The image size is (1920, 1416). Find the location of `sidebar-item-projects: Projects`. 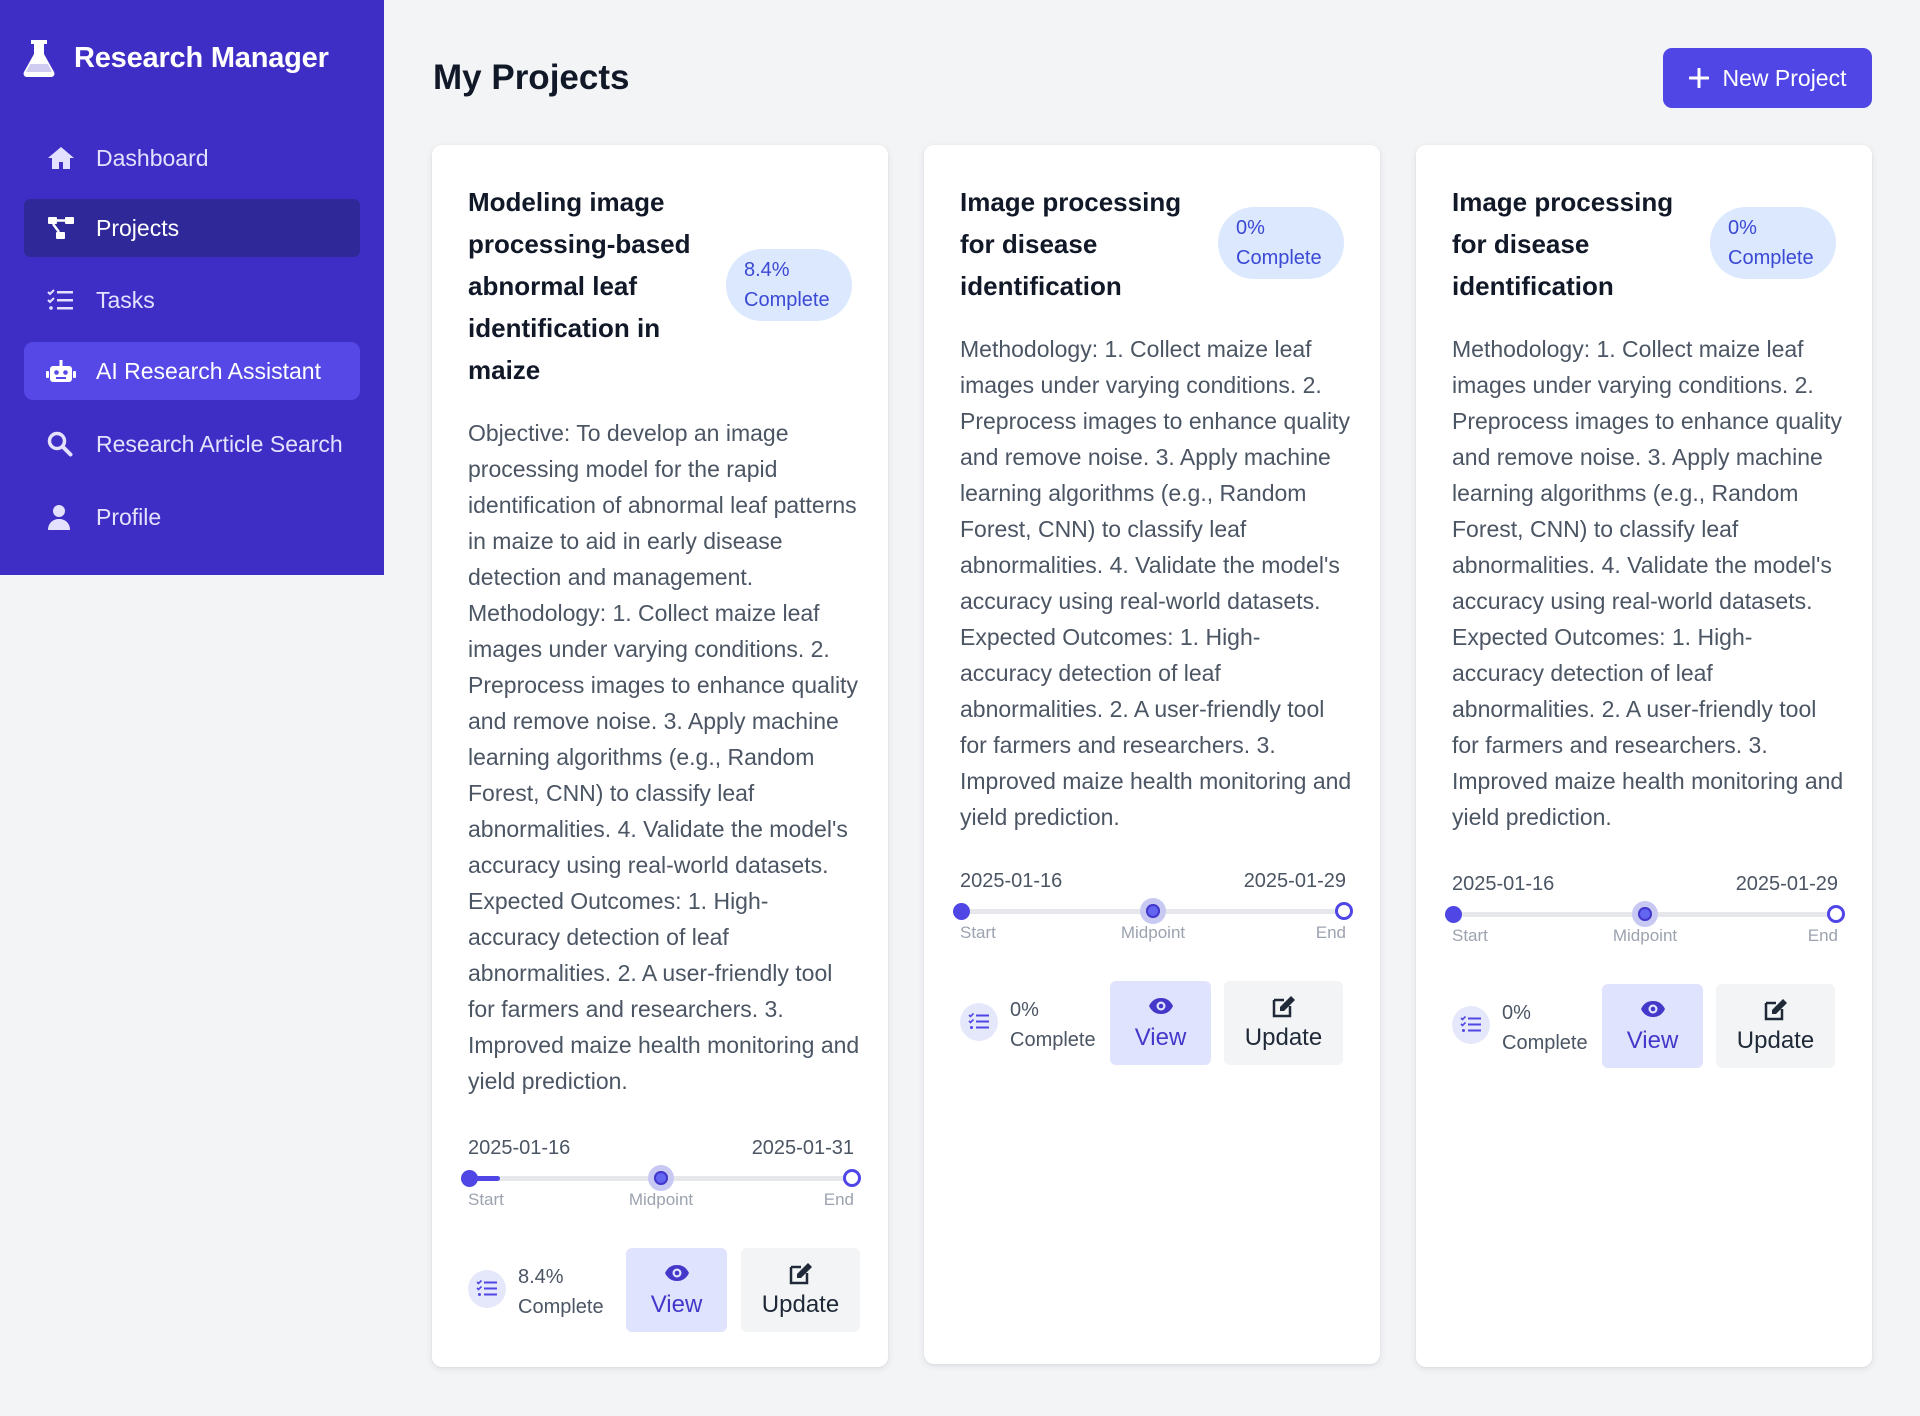

sidebar-item-projects: Projects is located at coordinates (192, 228).